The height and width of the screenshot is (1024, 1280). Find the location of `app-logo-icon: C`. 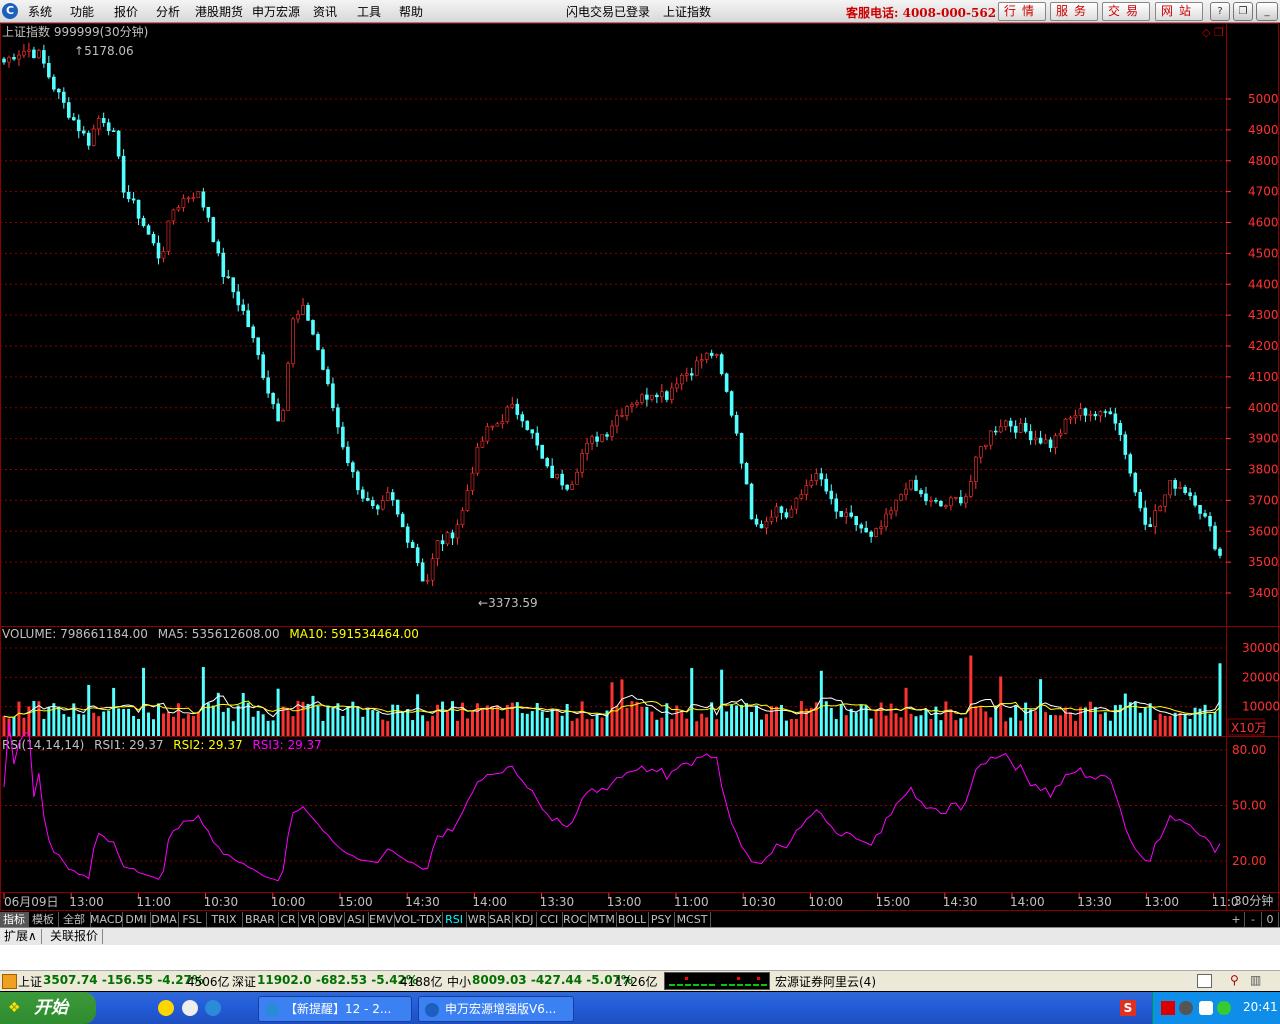

app-logo-icon: C is located at coordinates (10, 11).